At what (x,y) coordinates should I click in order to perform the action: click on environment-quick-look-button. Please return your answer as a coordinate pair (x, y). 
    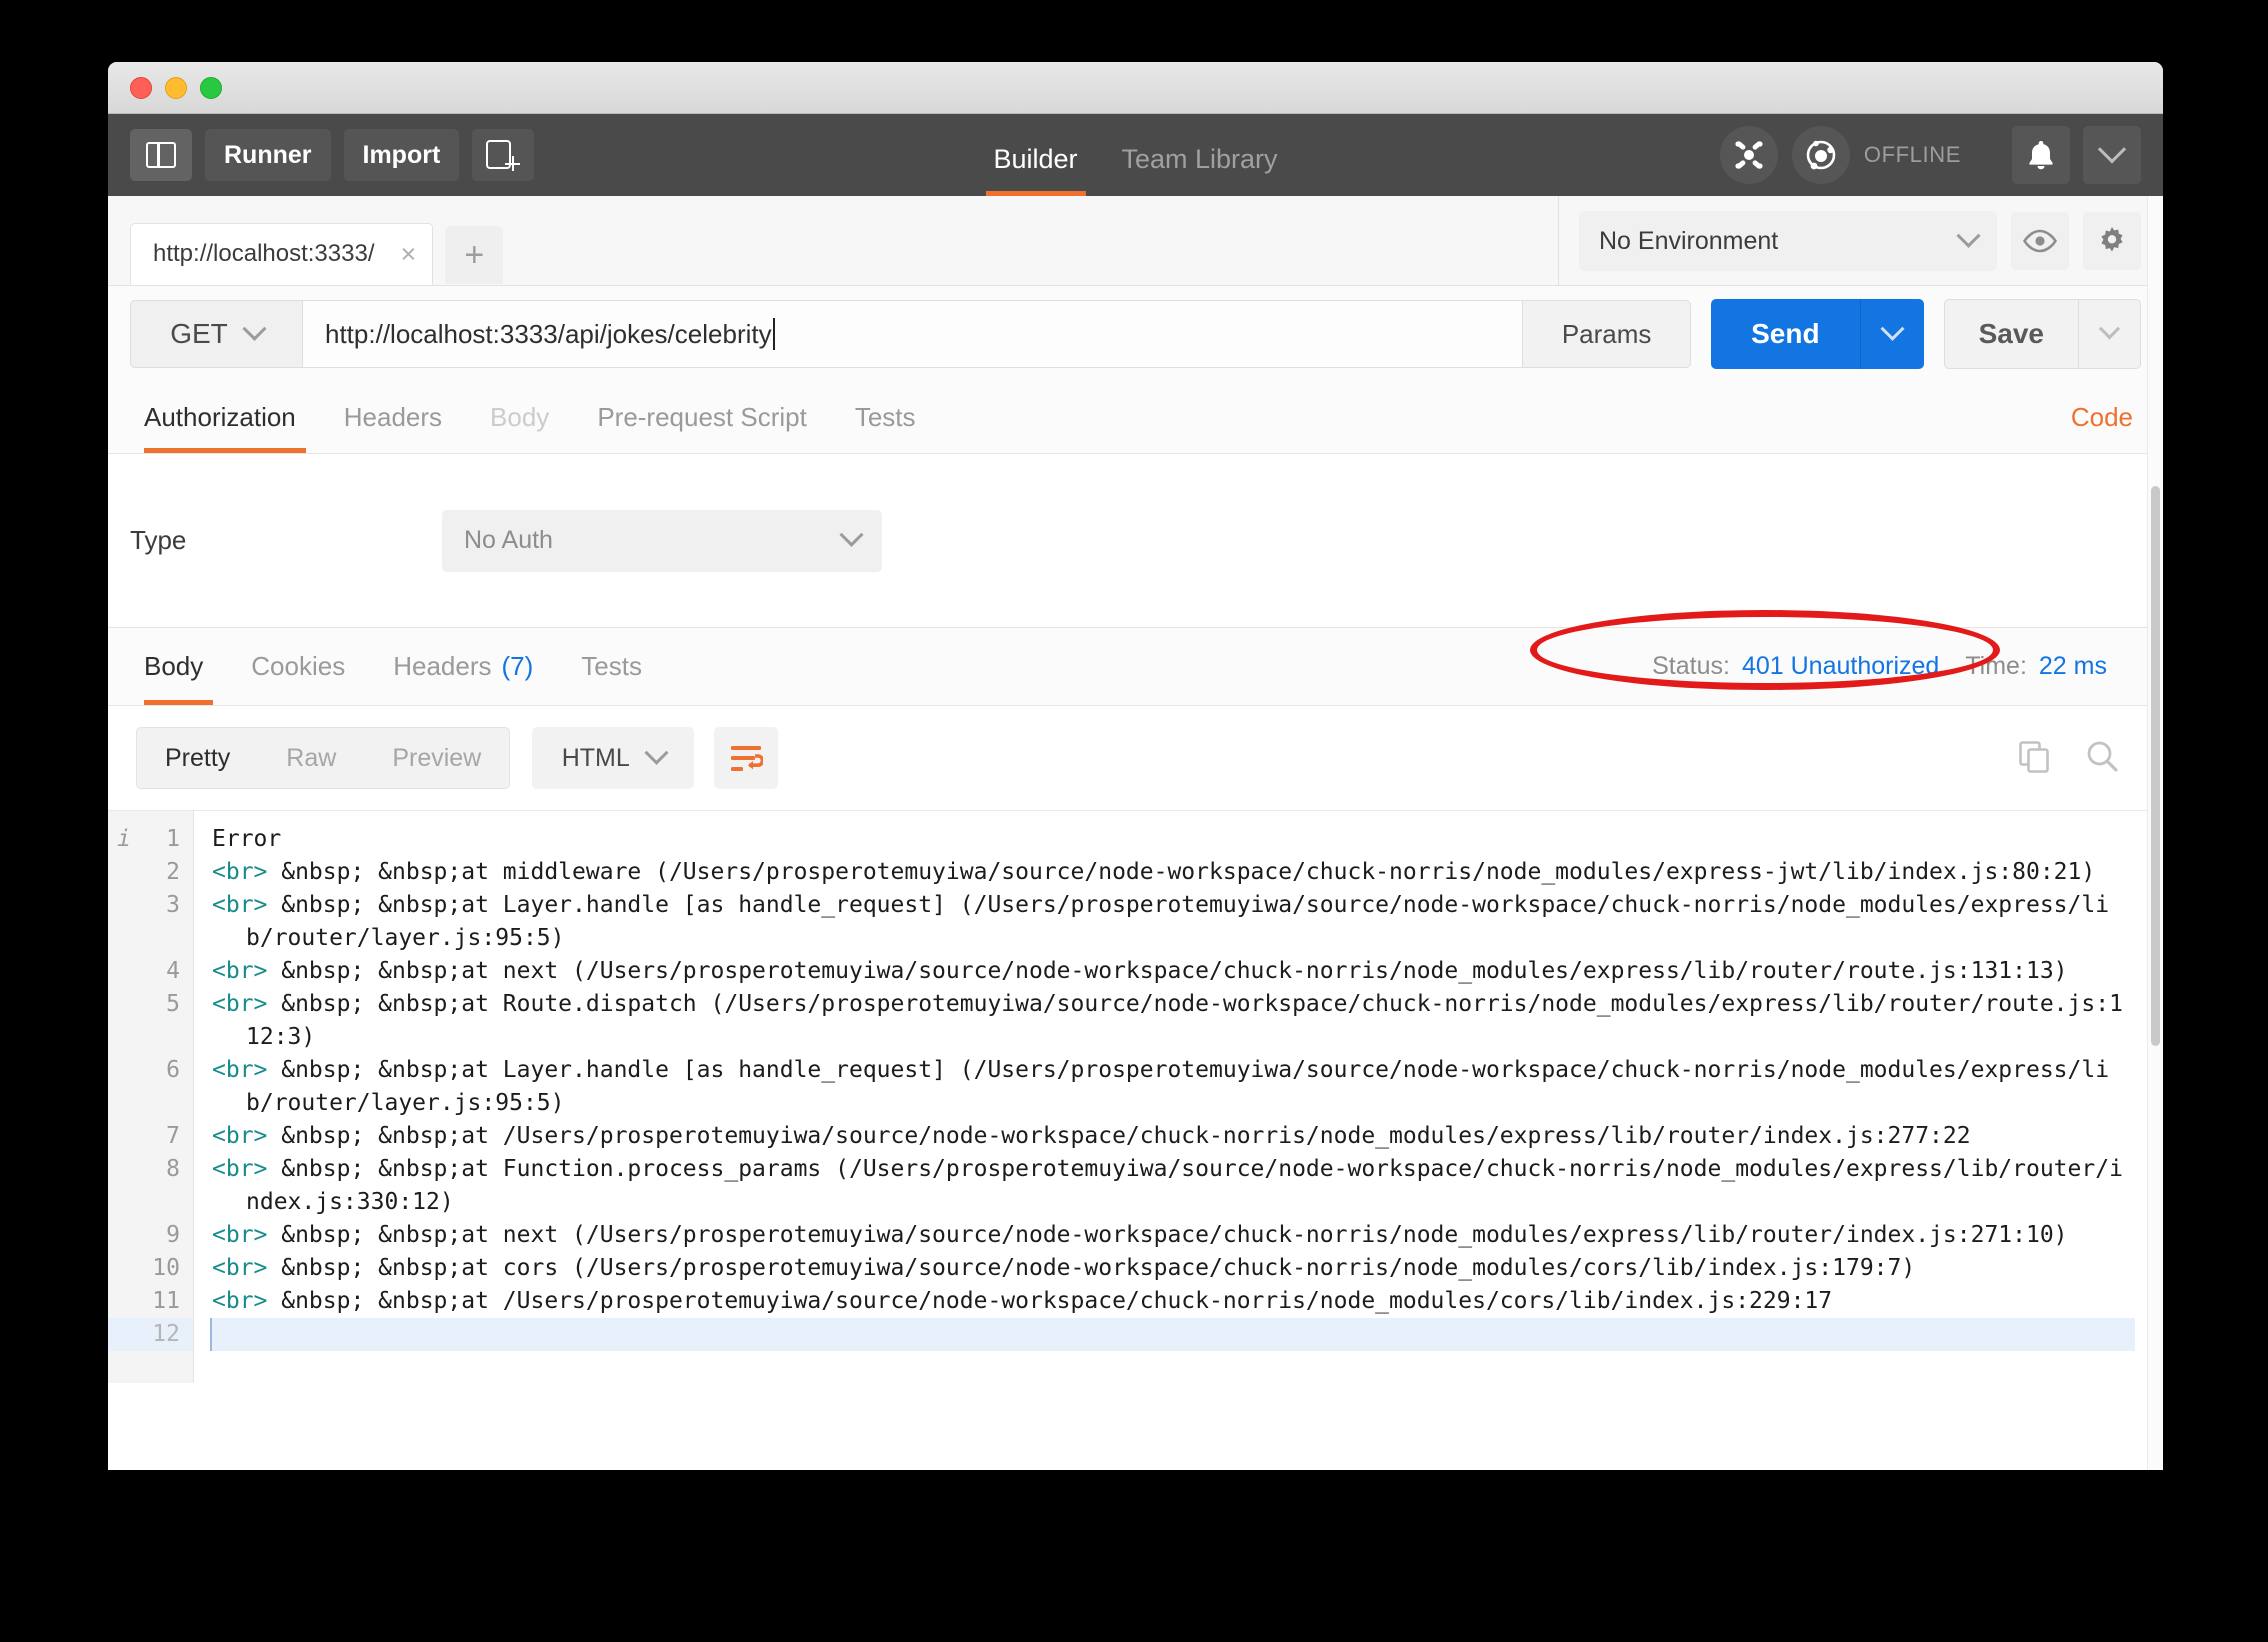
    Looking at the image, I should click on (2040, 241).